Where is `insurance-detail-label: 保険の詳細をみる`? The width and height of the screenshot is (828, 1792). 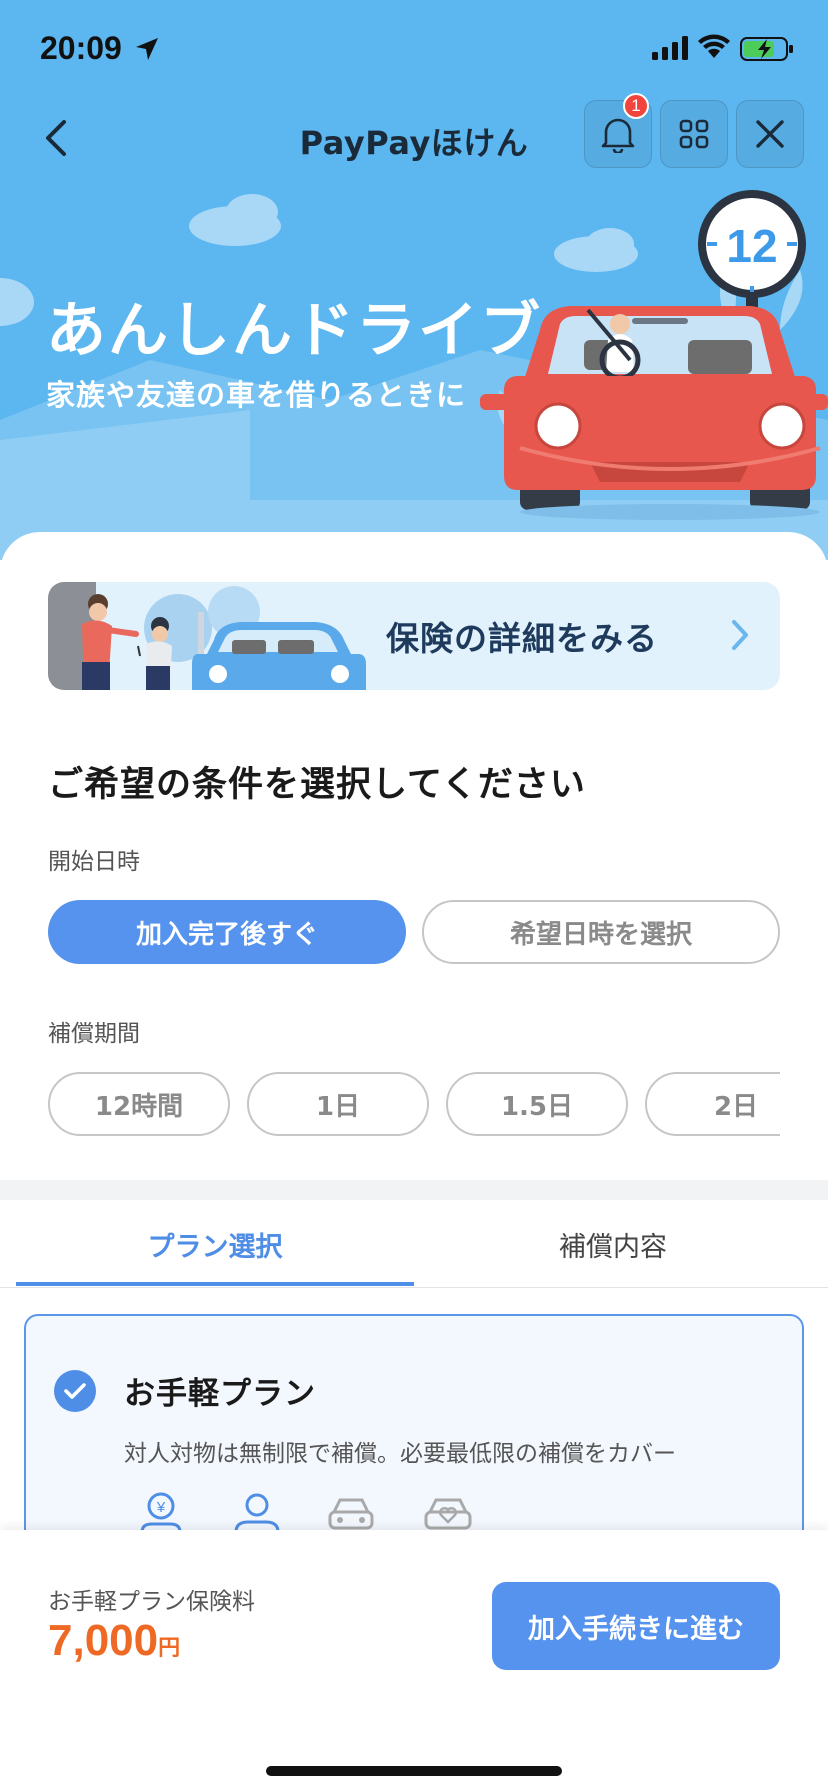 insurance-detail-label: 保険の詳細をみる is located at coordinates (522, 638).